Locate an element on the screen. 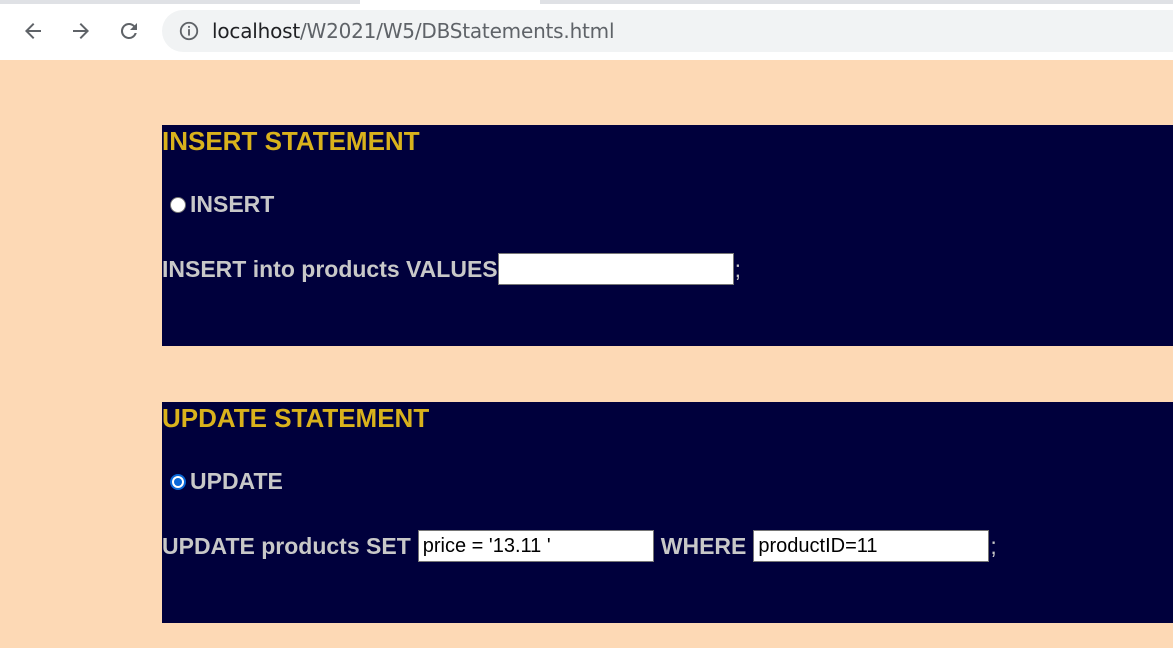 This screenshot has height=648, width=1173. insert-radio-row: INSERT is located at coordinates (222, 204).